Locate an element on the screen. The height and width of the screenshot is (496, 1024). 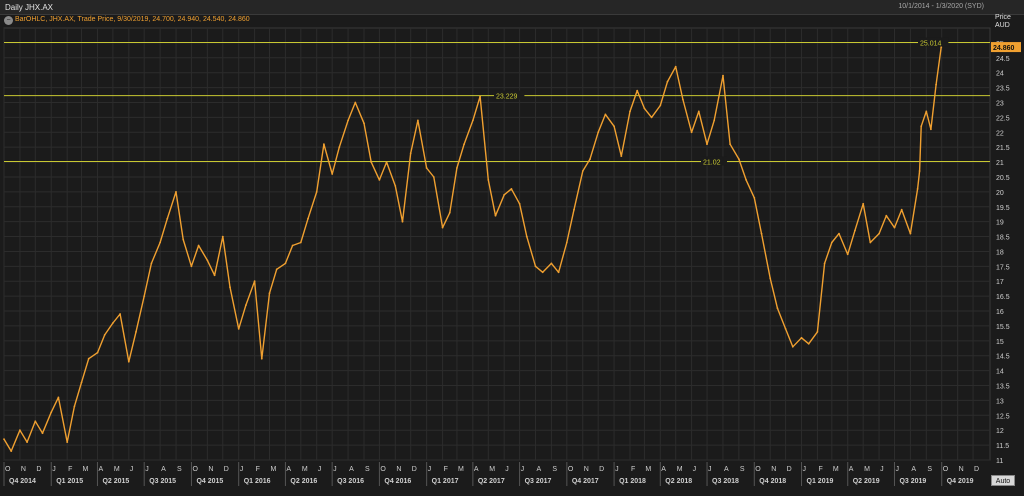
quarter-tick-label: Q4 2016 is located at coordinates (397, 481).